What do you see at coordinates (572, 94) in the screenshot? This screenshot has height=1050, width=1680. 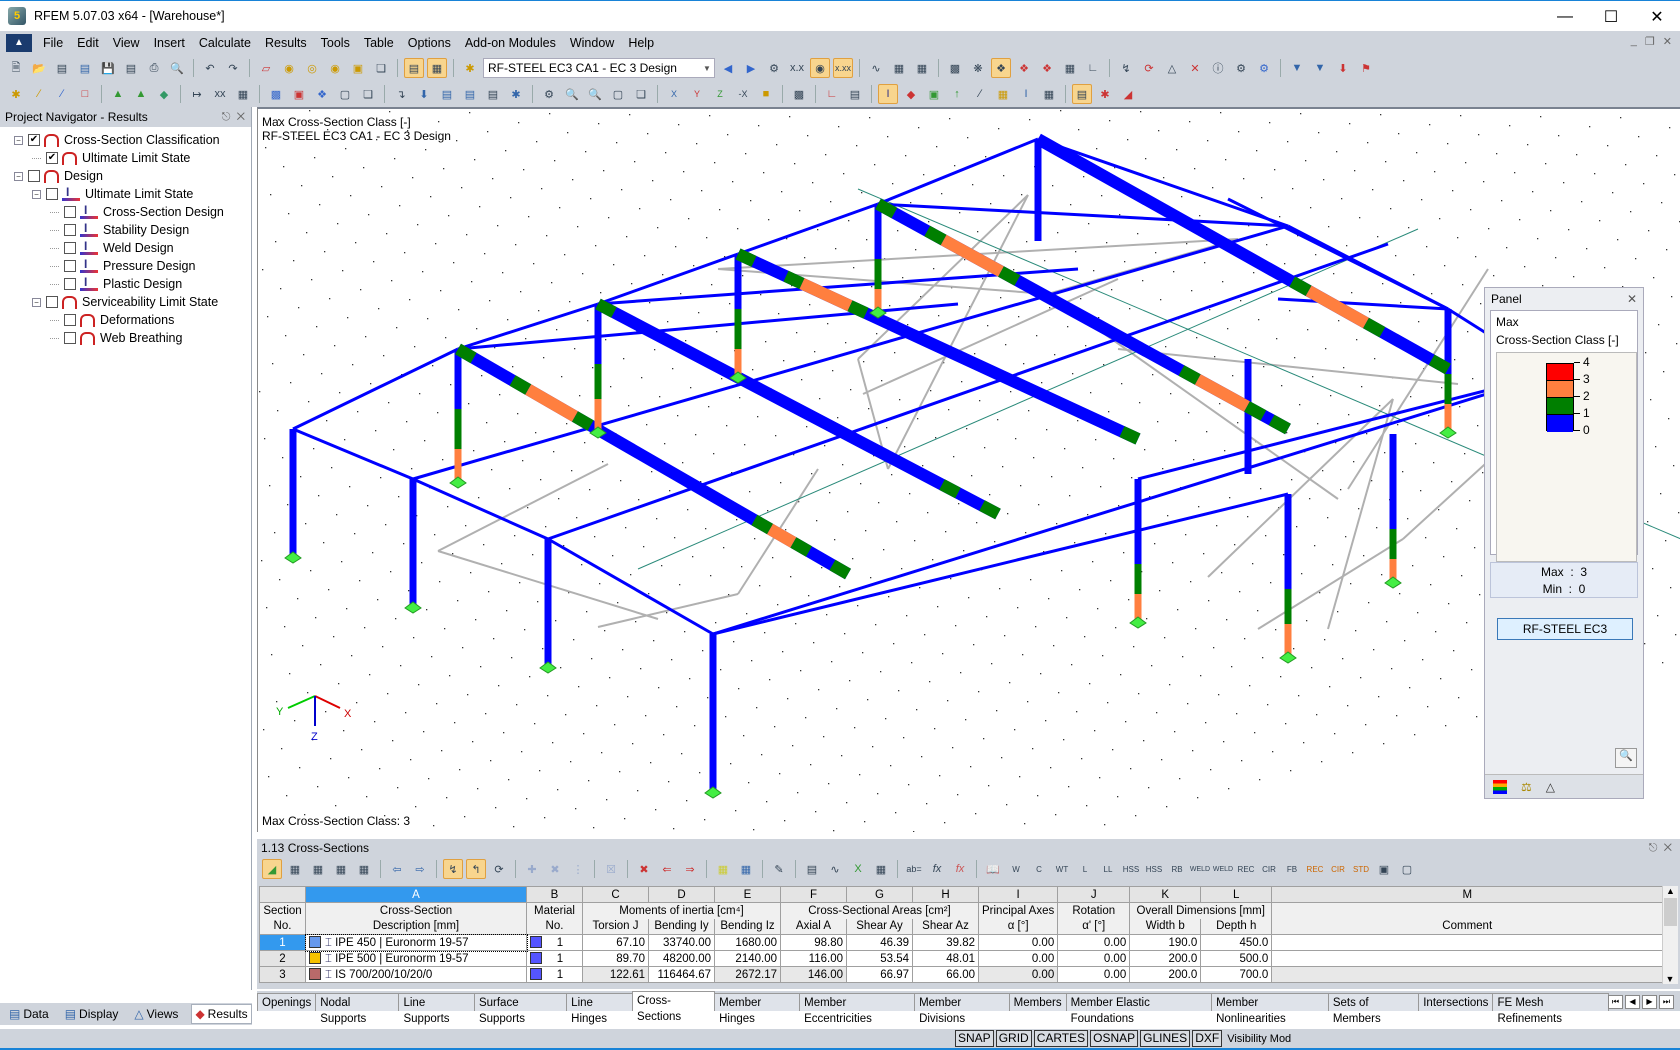 I see `zoom-window-icon: 🔍` at bounding box center [572, 94].